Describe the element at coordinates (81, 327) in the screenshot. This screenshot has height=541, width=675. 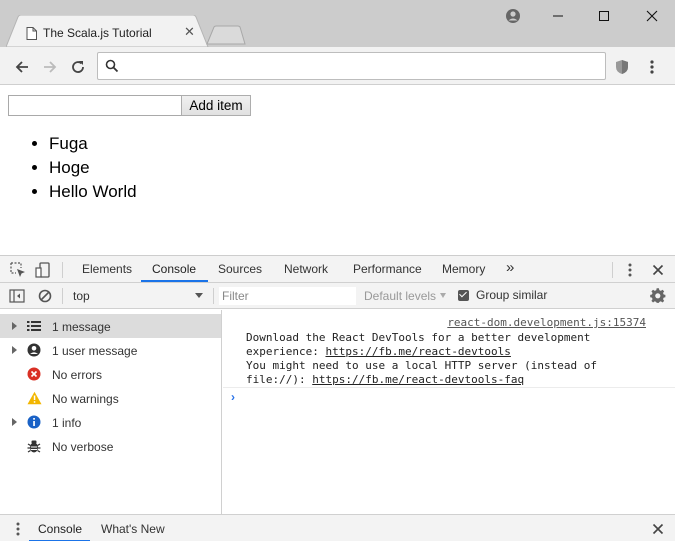
I see `sidebar-item-label: 1 message` at that location.